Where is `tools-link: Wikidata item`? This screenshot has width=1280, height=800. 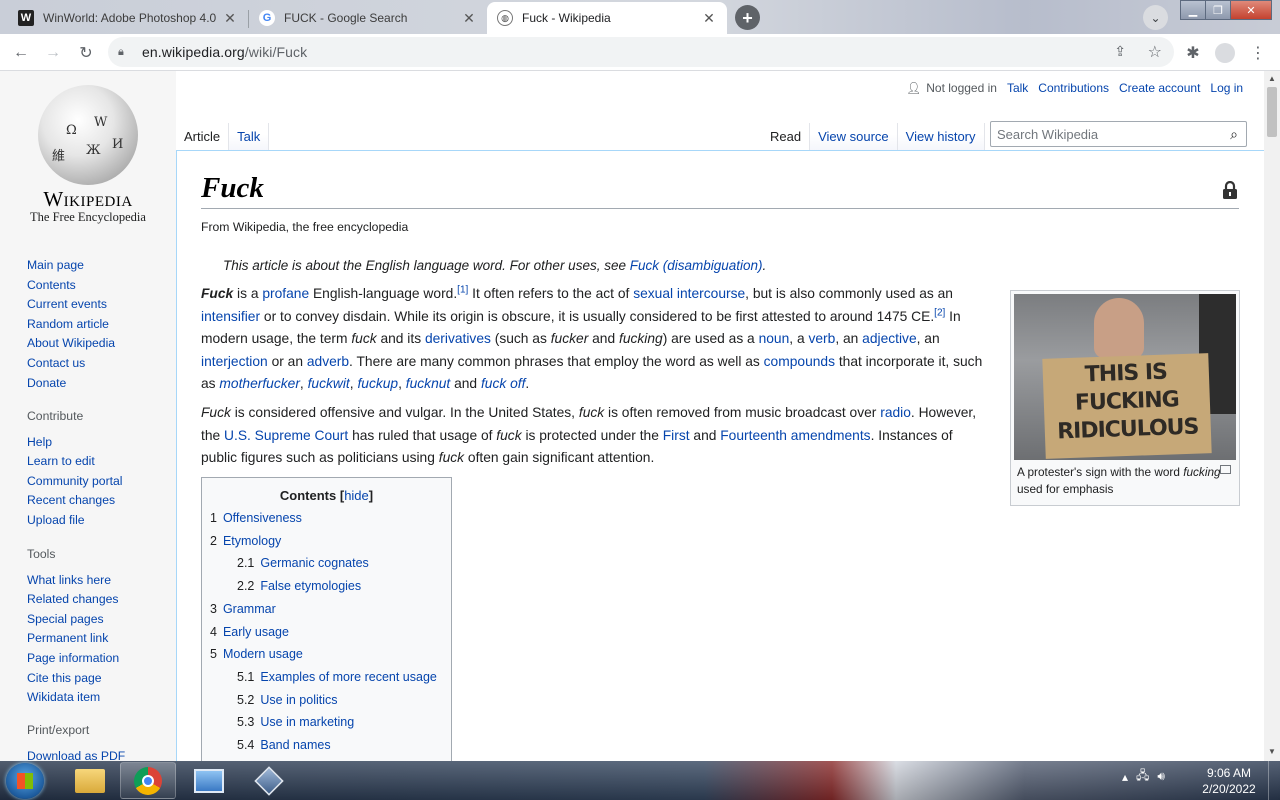
tools-link: Wikidata item is located at coordinates (73, 698).